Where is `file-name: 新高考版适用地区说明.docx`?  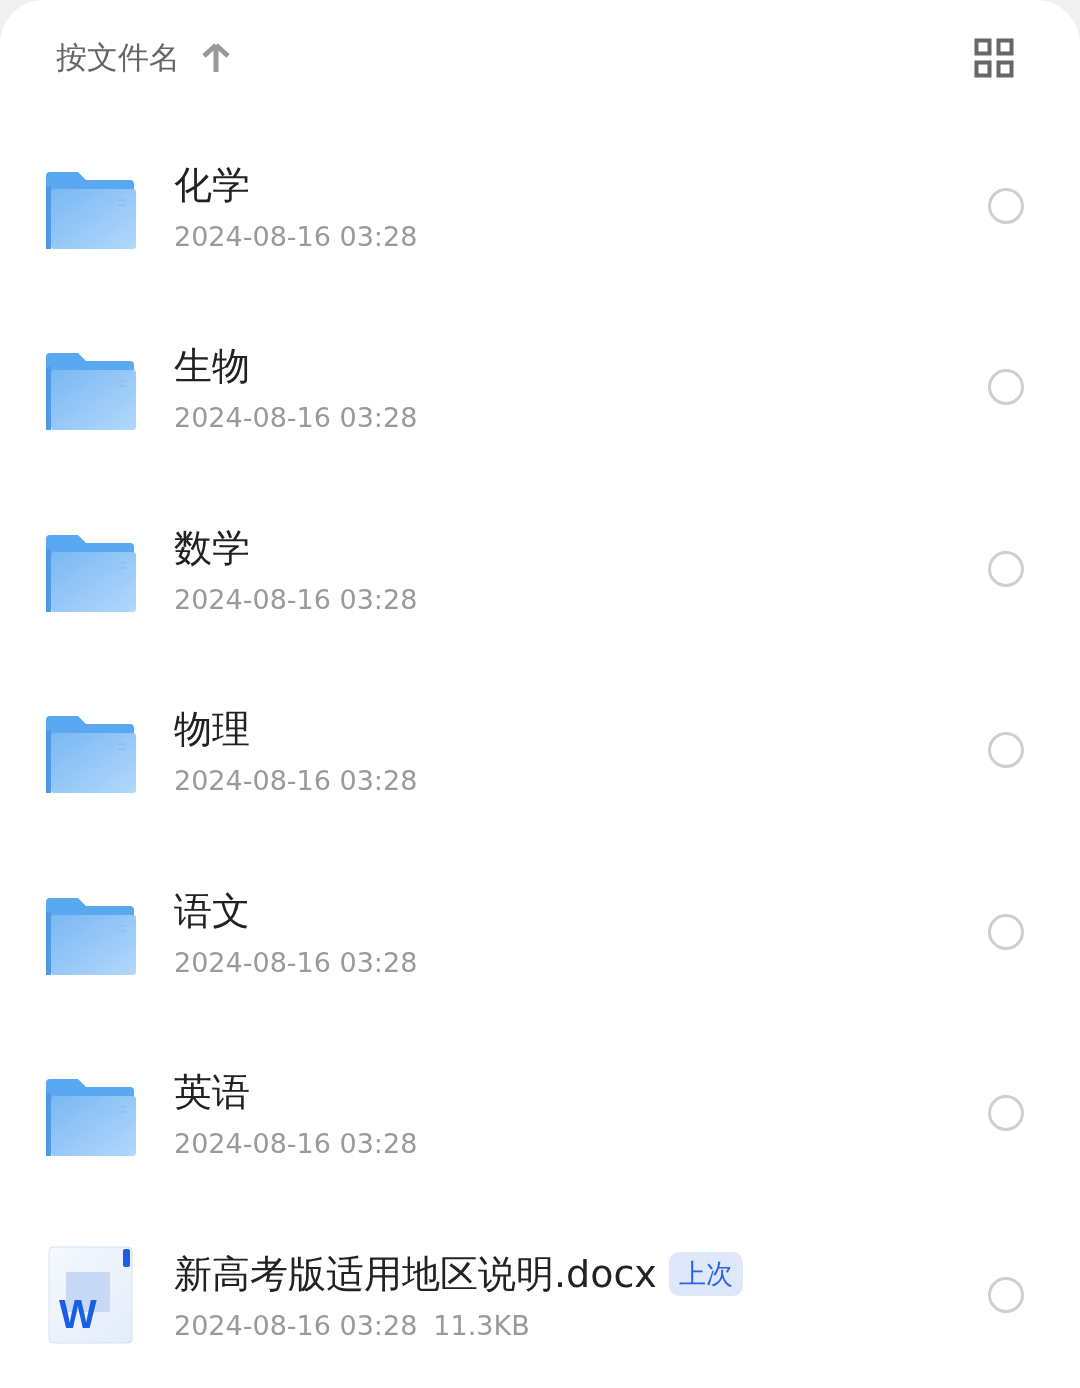
file-name: 新高考版适用地区说明.docx is located at coordinates (415, 1274).